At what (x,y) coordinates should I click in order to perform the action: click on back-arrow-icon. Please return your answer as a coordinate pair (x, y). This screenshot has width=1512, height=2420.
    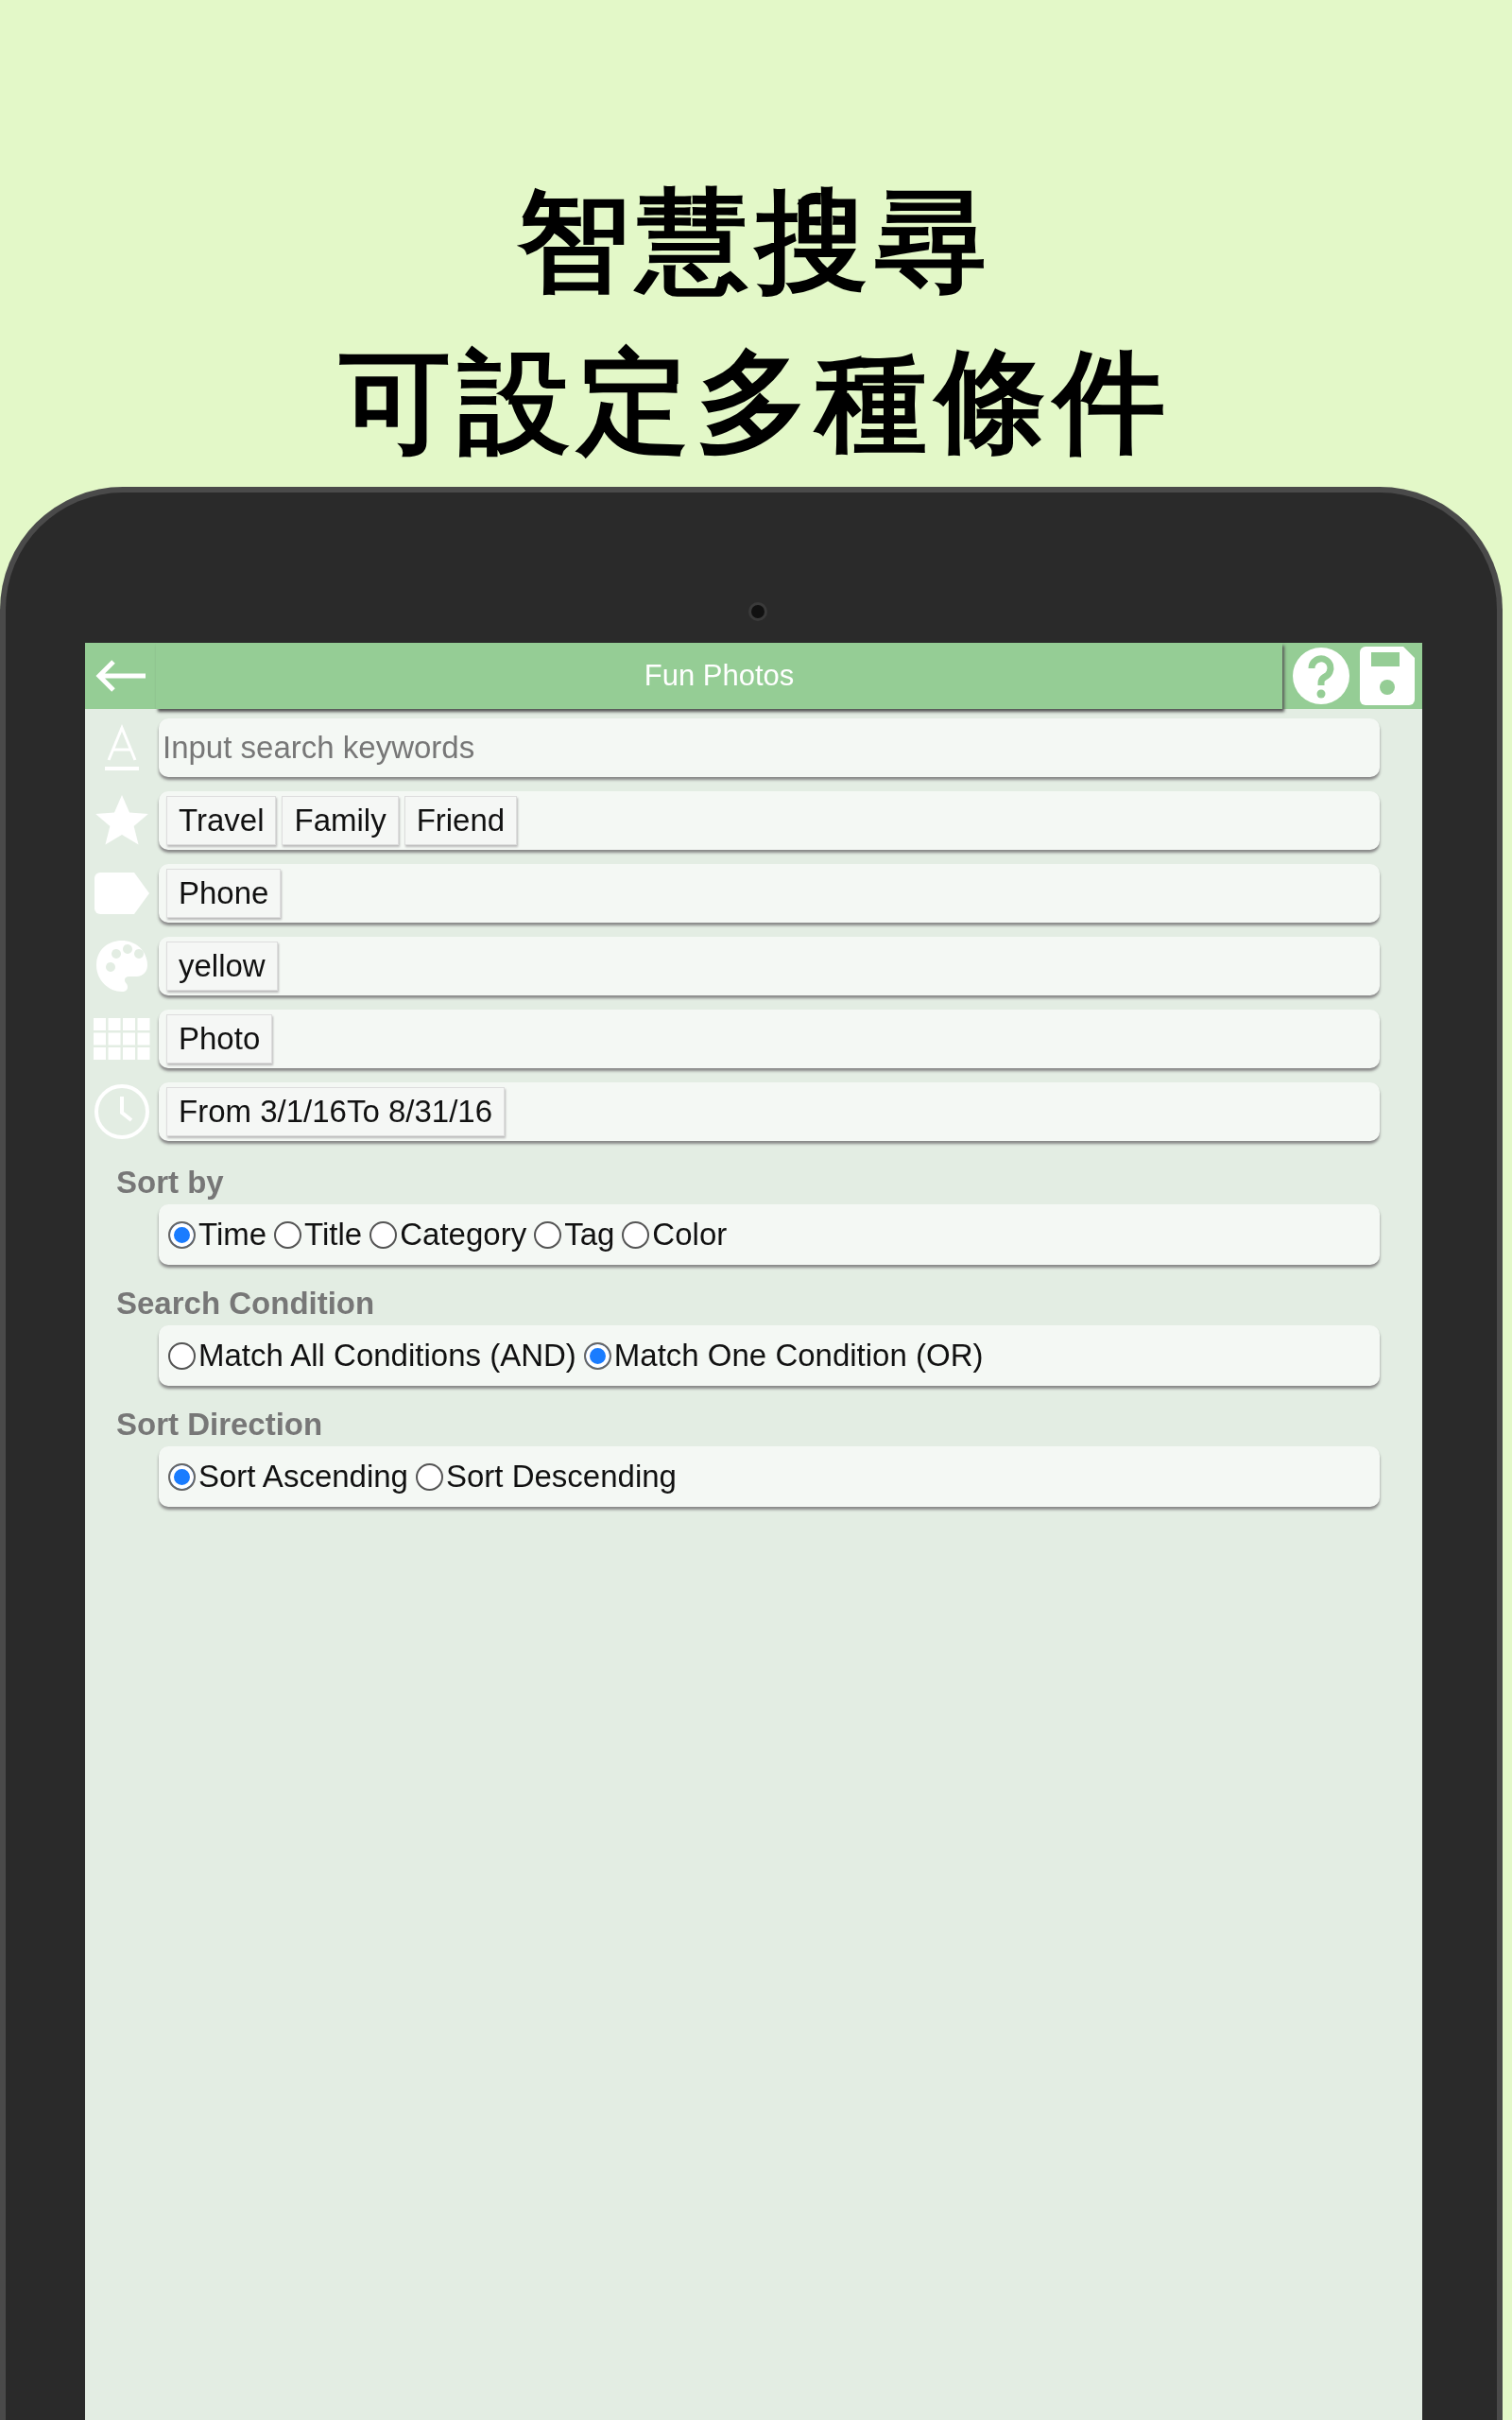
    Looking at the image, I should click on (120, 676).